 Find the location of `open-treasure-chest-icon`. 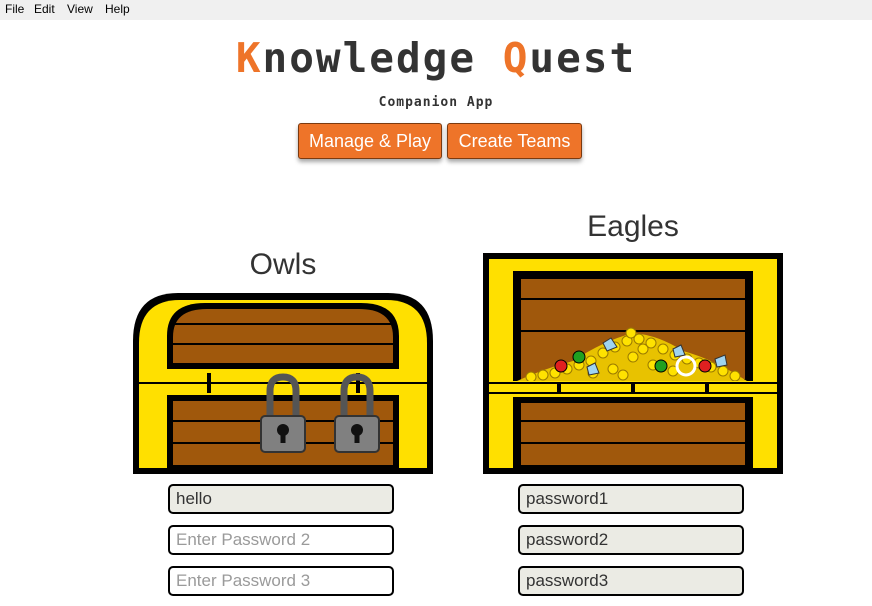

open-treasure-chest-icon is located at coordinates (633, 363).